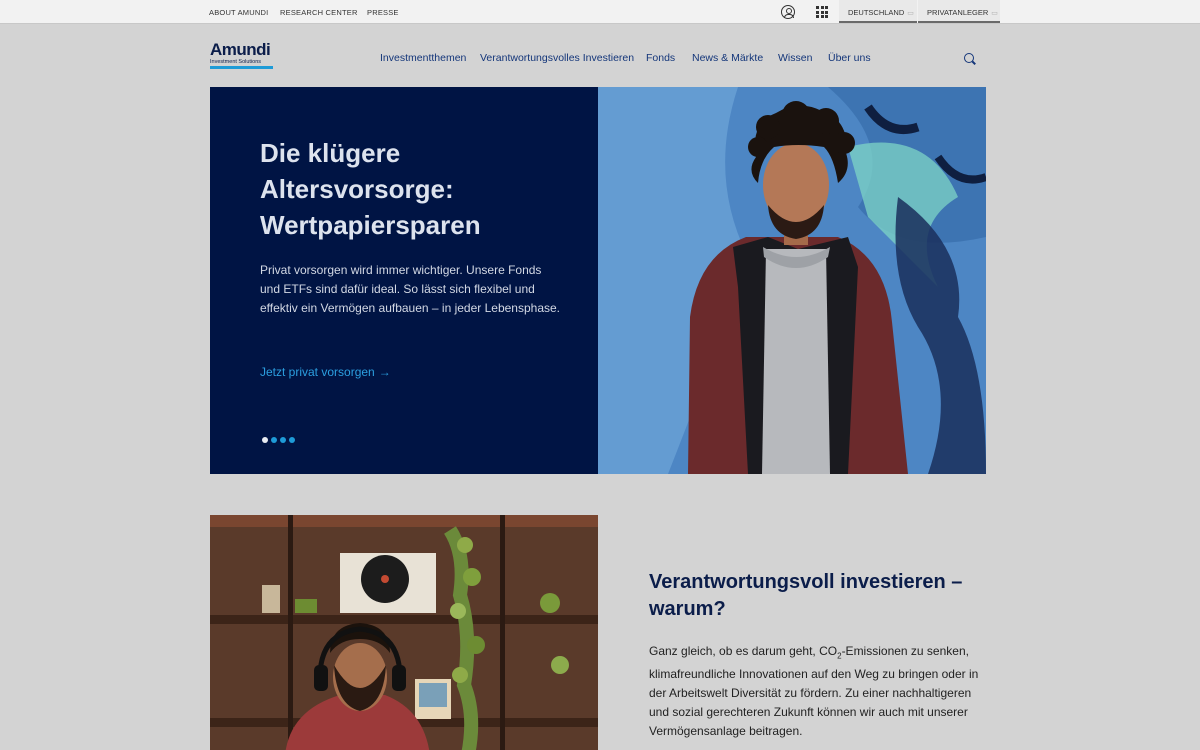  What do you see at coordinates (383, 12) in the screenshot?
I see `presse-link: PRESSE` at bounding box center [383, 12].